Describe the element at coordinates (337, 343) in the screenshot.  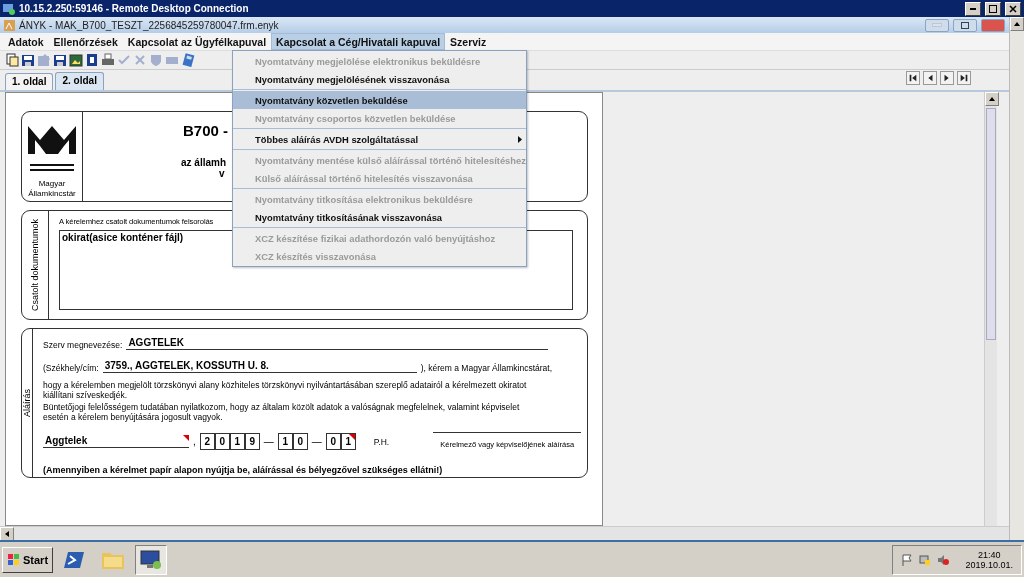
I see `organization-field: AGGTELEK` at that location.